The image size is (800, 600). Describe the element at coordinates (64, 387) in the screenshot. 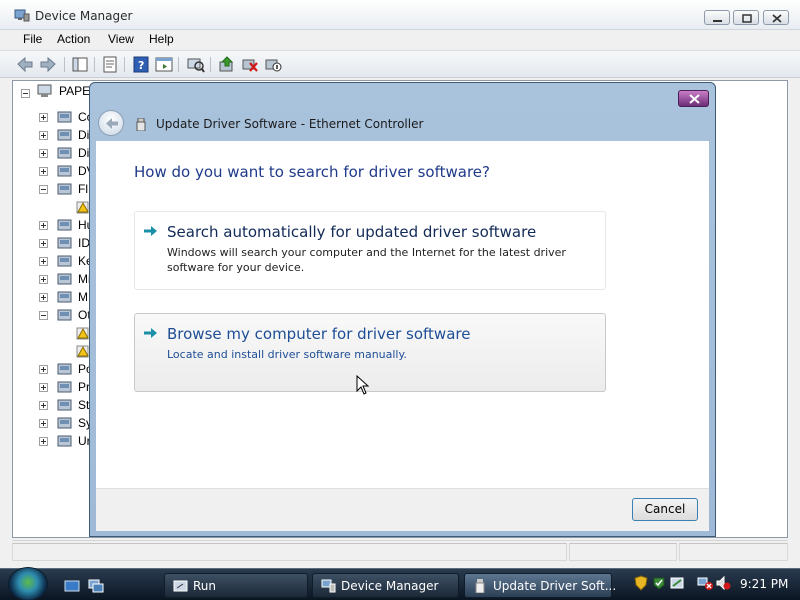

I see `processor-icon` at that location.